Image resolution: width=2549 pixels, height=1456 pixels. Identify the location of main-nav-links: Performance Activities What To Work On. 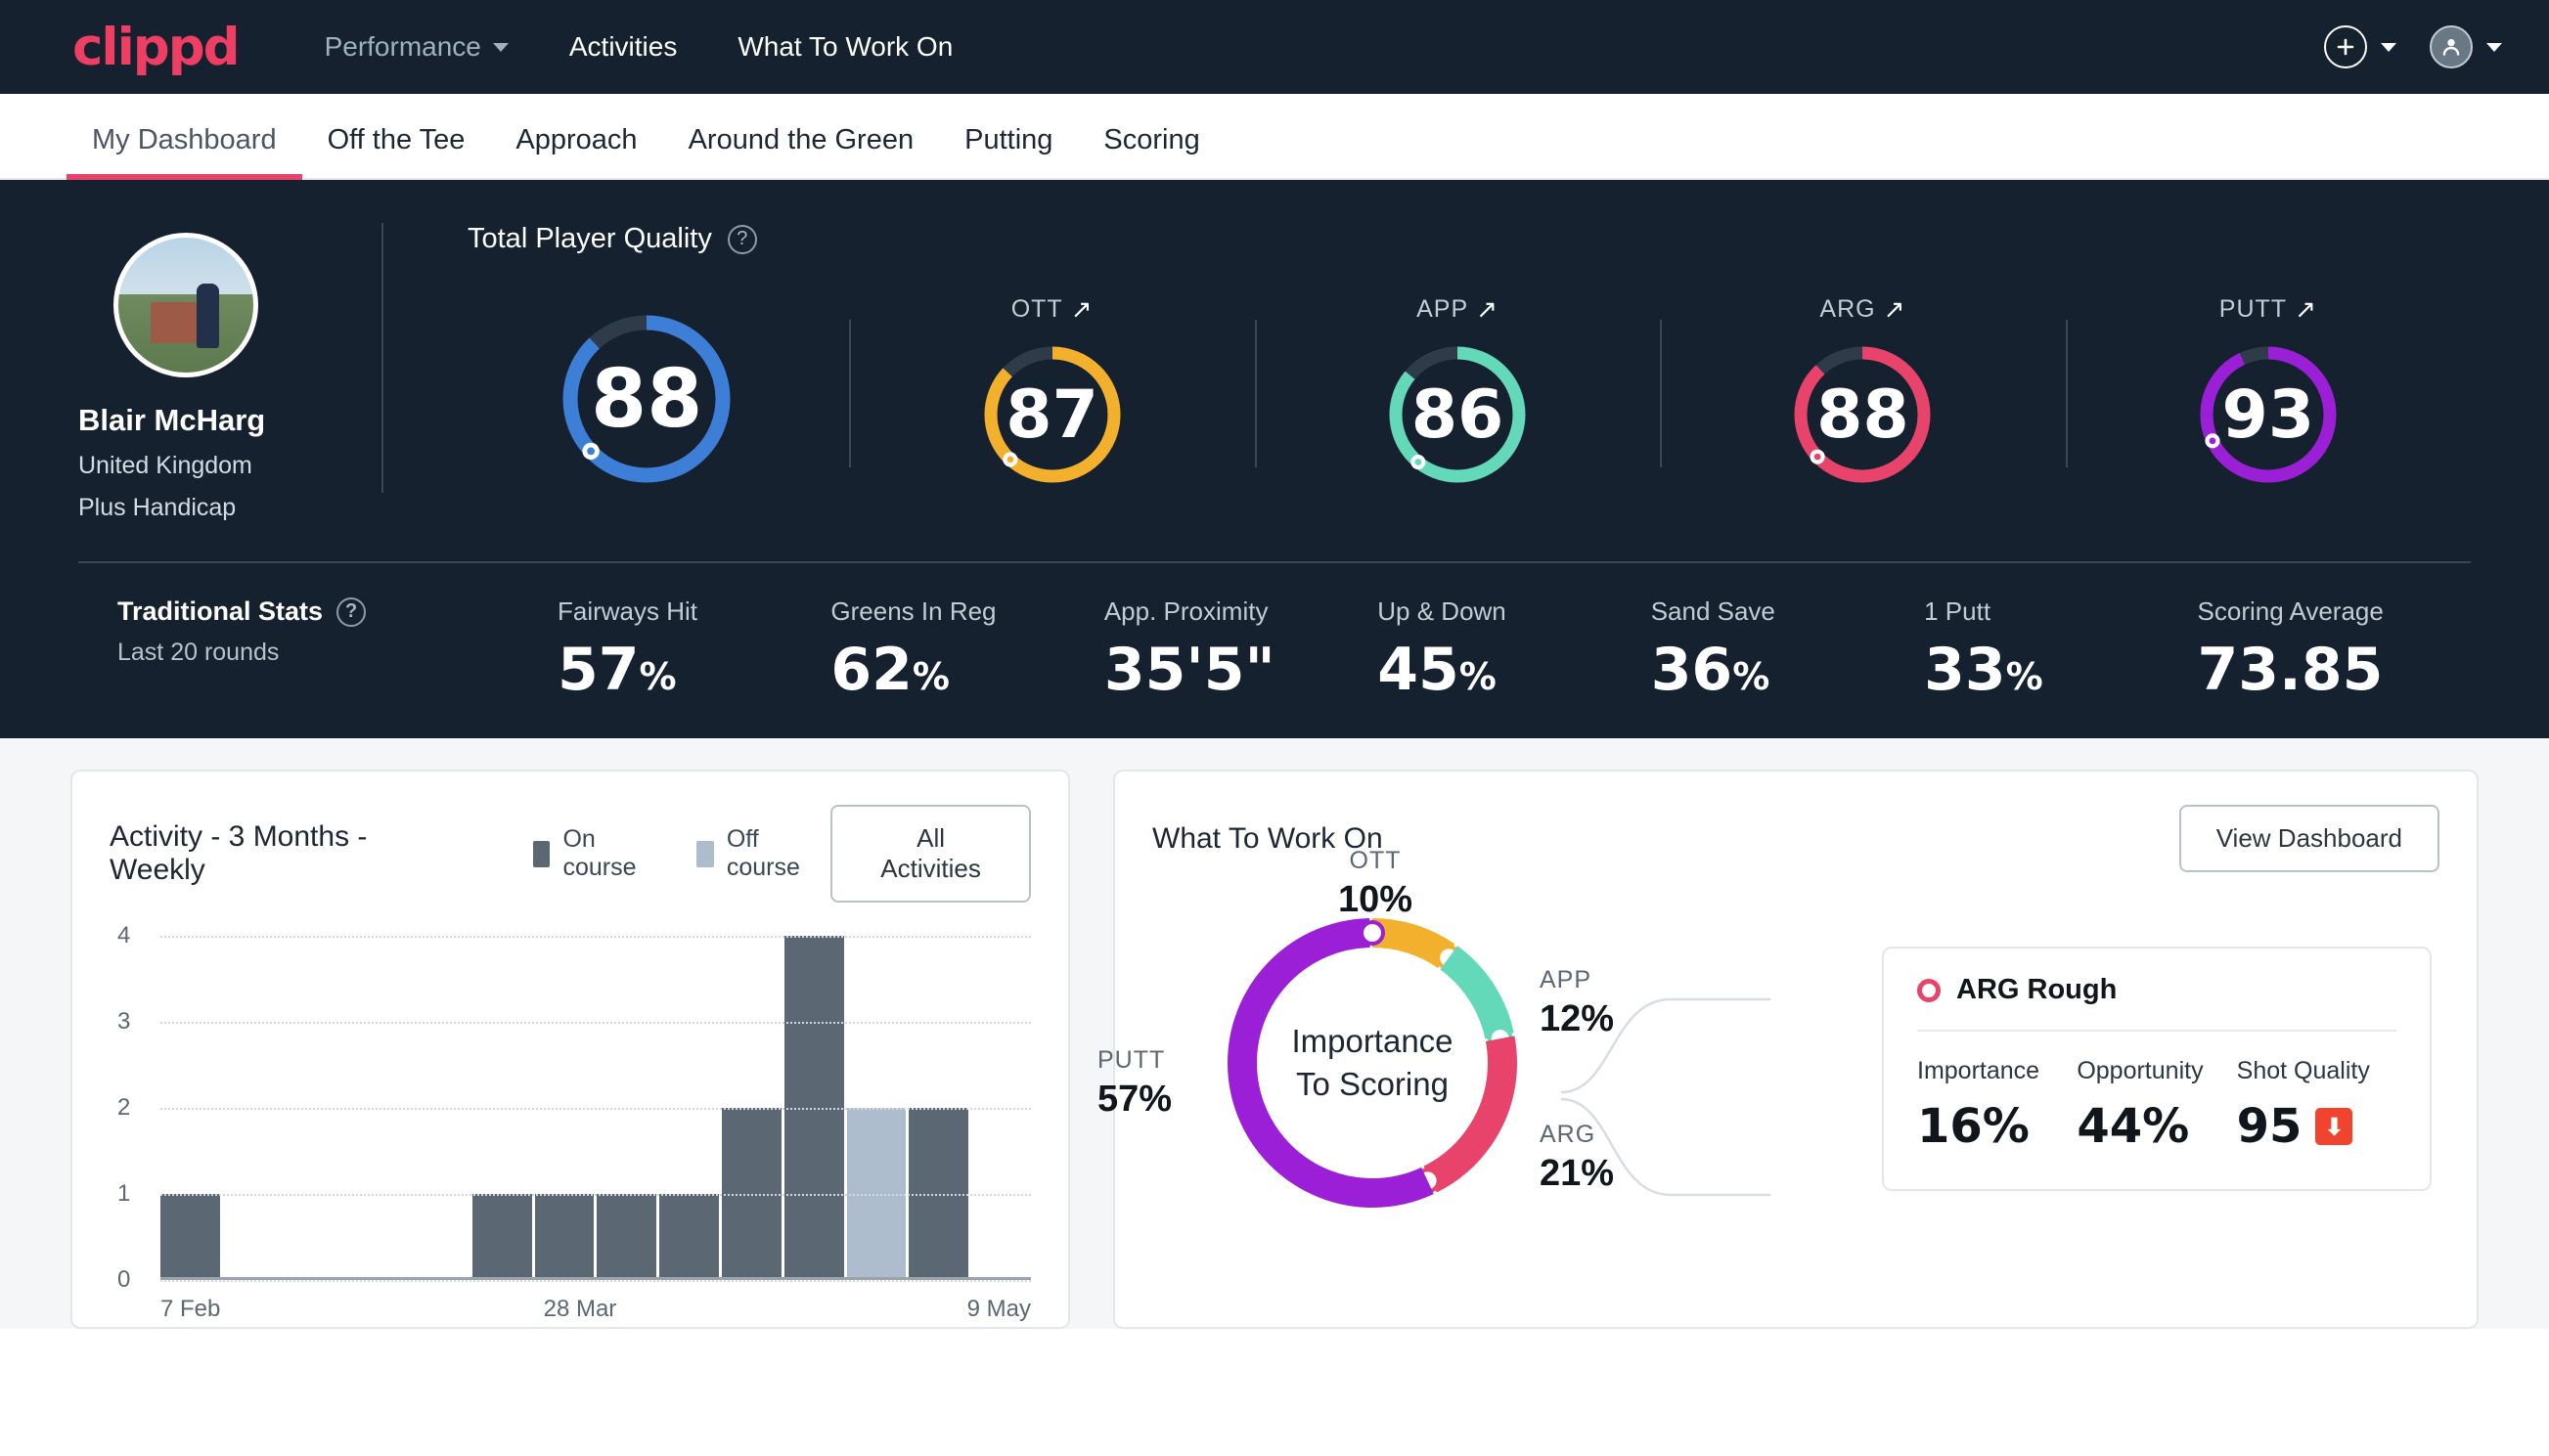
(639, 47).